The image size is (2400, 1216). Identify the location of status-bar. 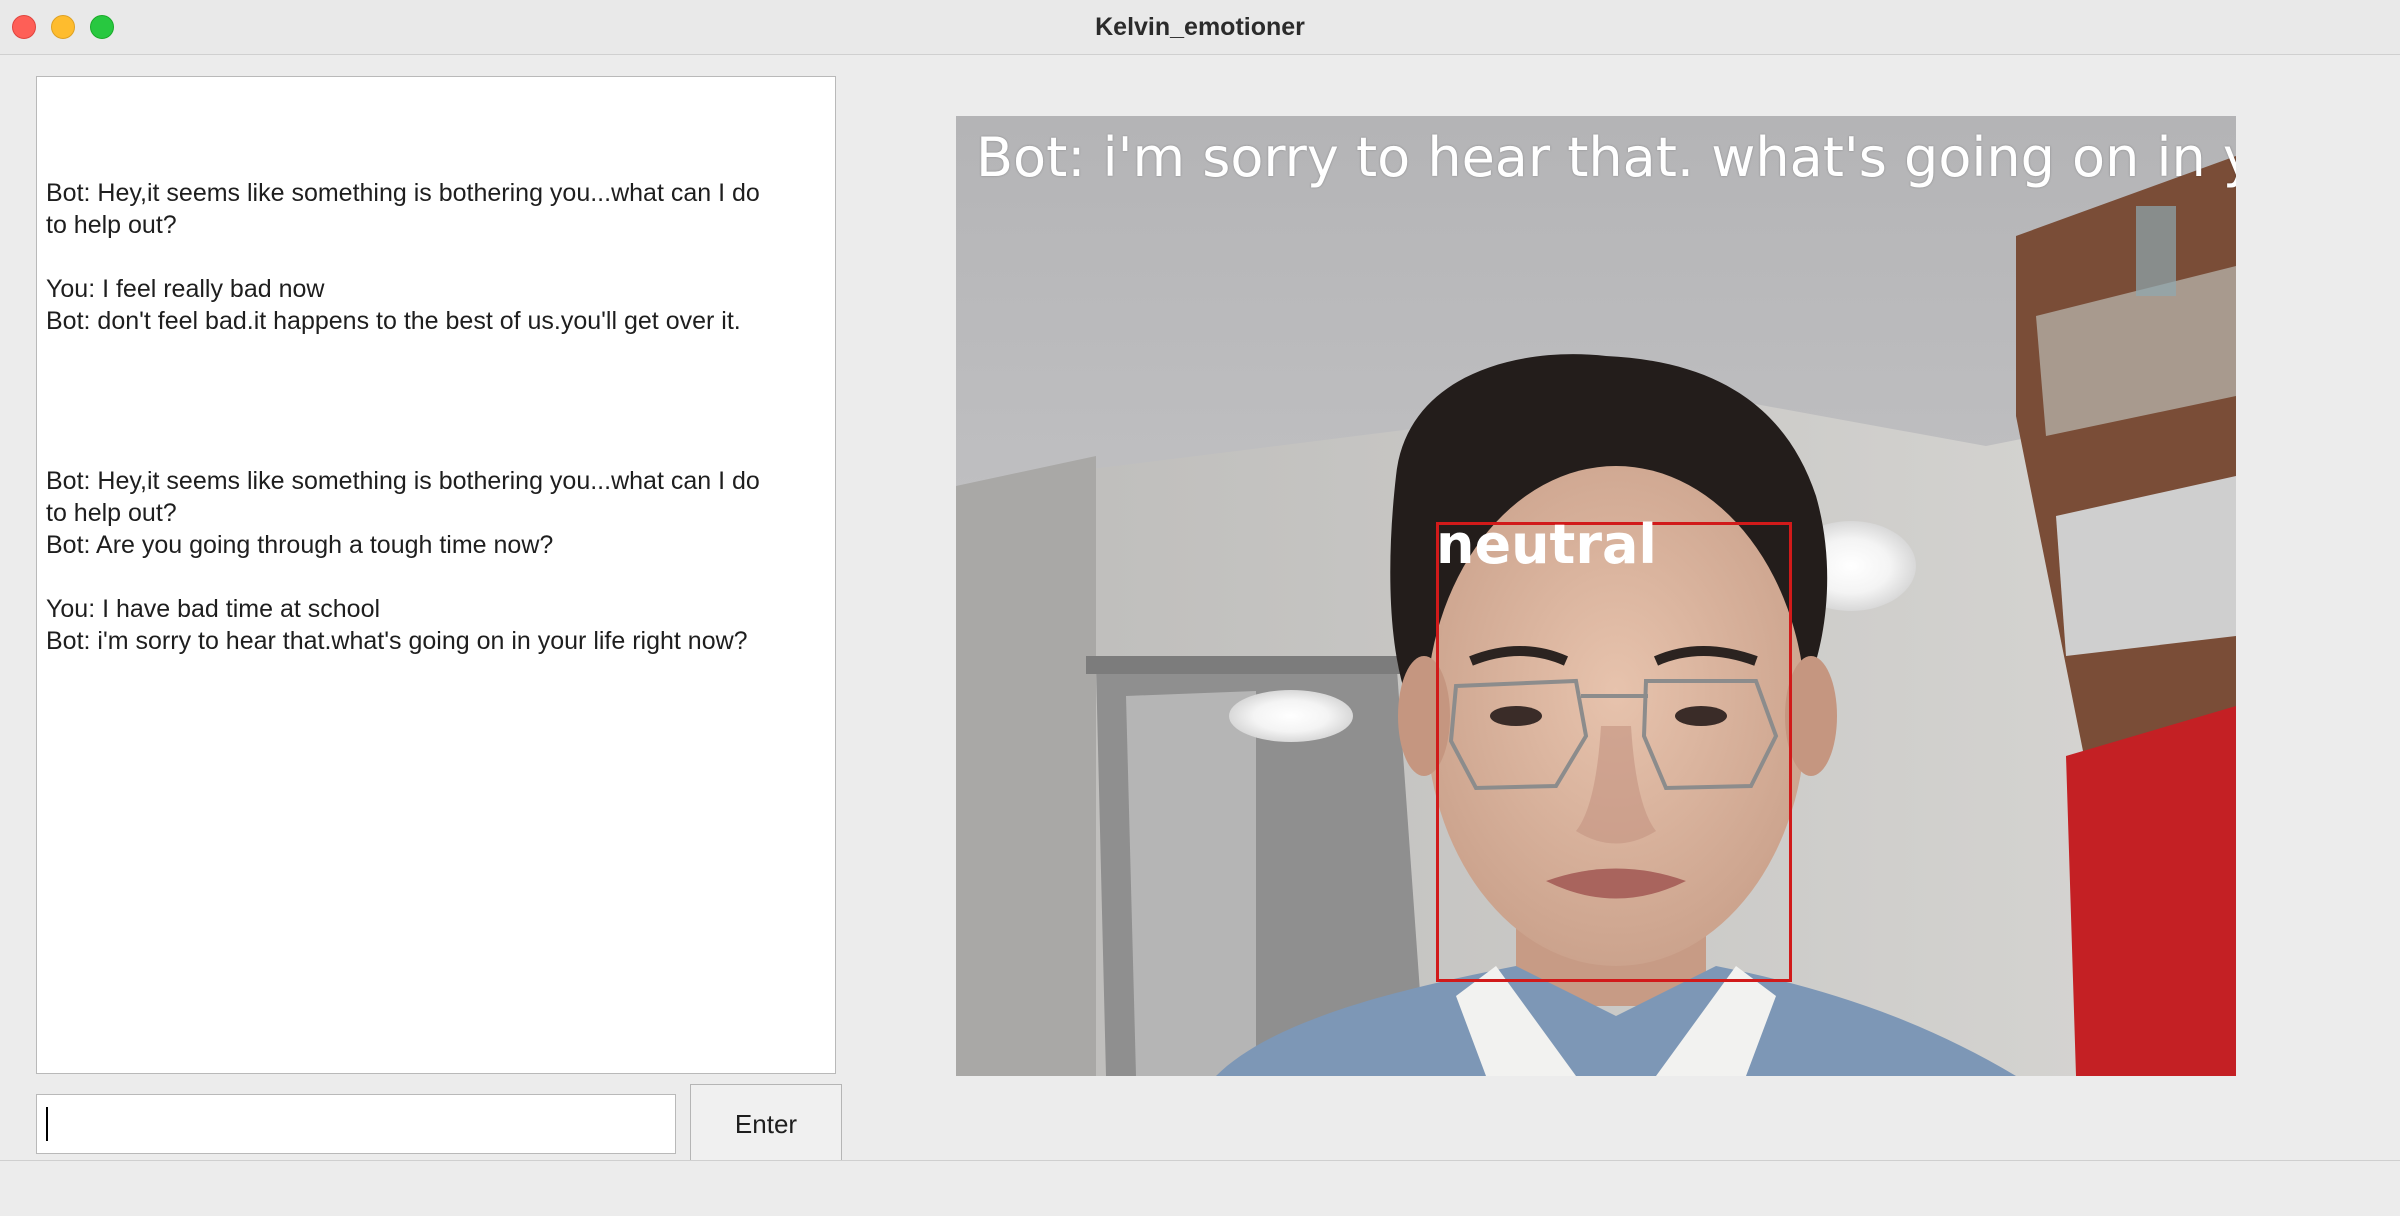
(1200, 1188).